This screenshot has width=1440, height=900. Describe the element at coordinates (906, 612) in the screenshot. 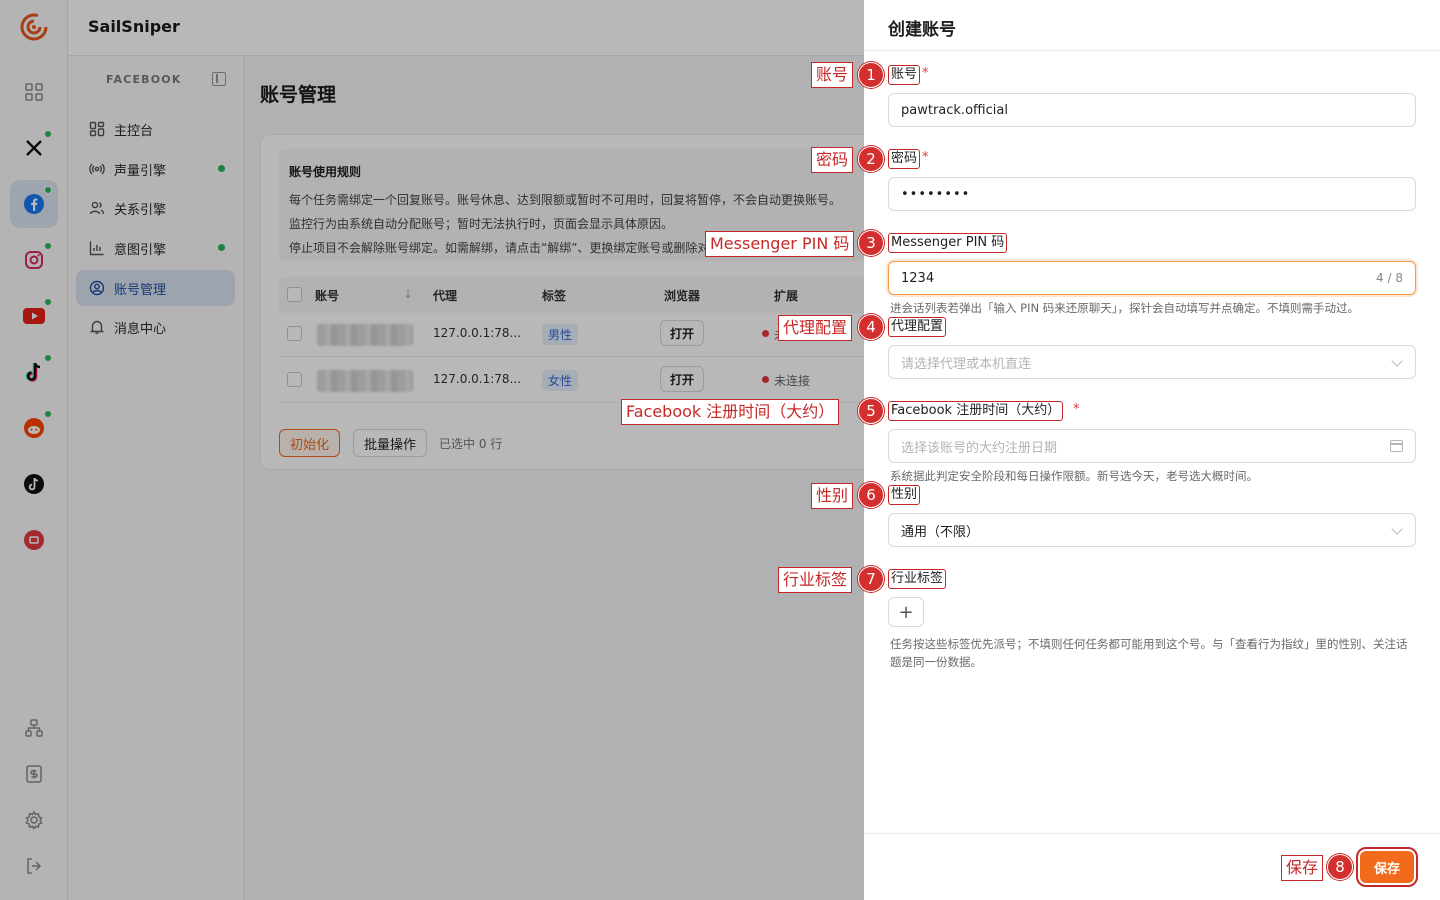

I see `add-tag-button: +` at that location.